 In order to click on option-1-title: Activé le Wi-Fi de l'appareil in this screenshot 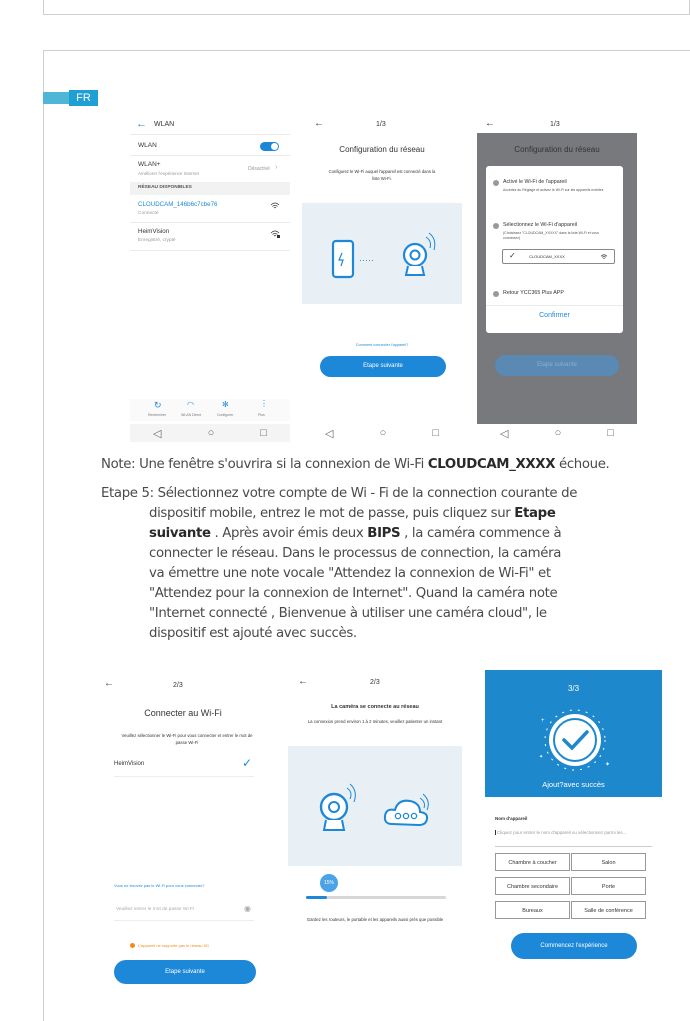, I will do `click(535, 182)`.